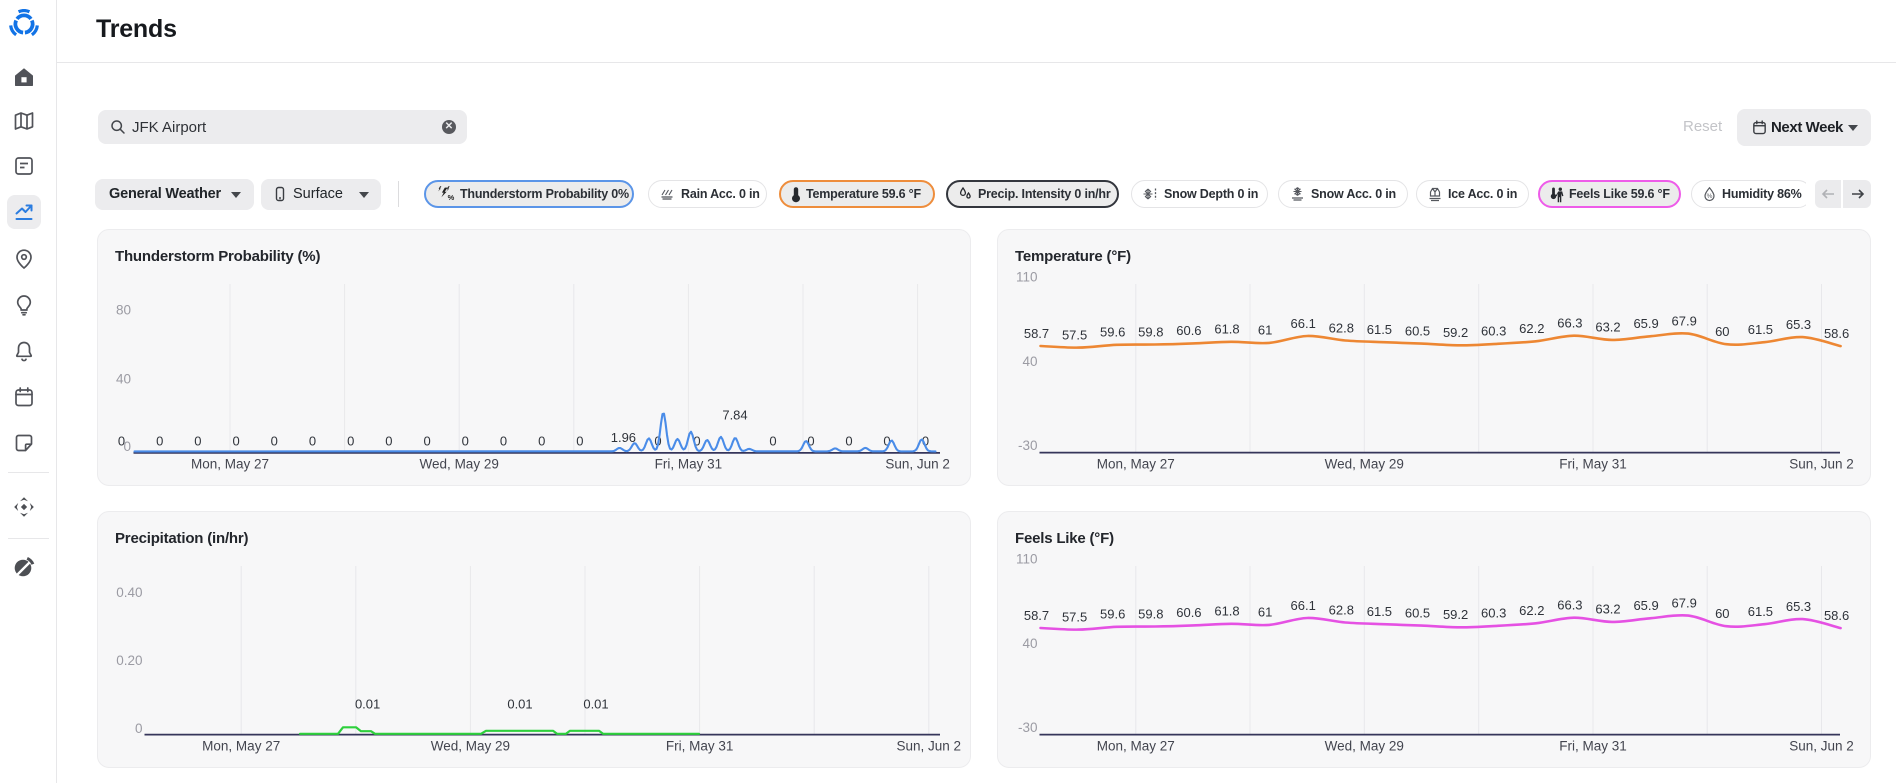 Image resolution: width=1896 pixels, height=783 pixels. I want to click on svg-text: 7.84, so click(734, 415).